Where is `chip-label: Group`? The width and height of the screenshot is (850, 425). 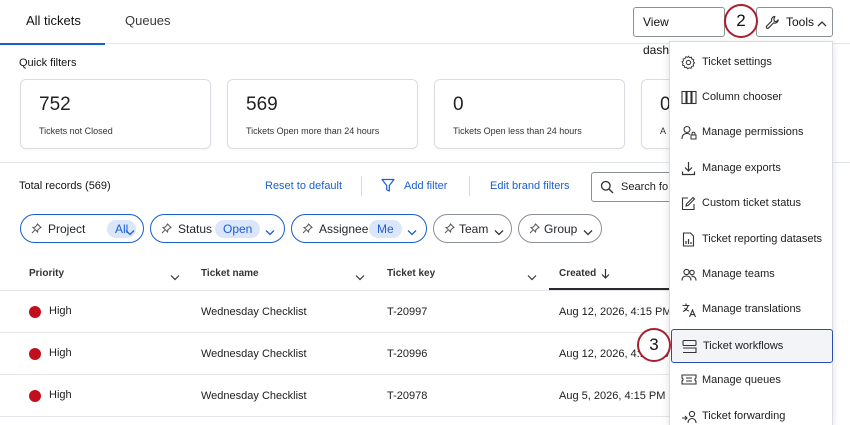 chip-label: Group is located at coordinates (561, 229).